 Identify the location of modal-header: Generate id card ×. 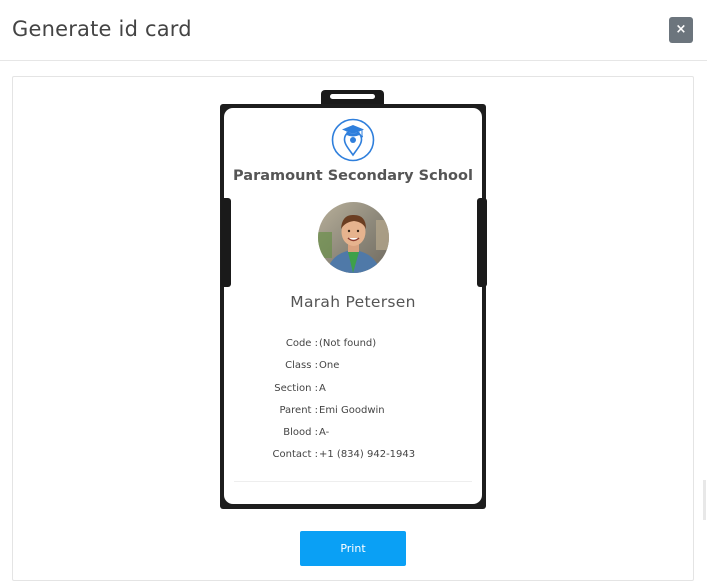
(353, 30).